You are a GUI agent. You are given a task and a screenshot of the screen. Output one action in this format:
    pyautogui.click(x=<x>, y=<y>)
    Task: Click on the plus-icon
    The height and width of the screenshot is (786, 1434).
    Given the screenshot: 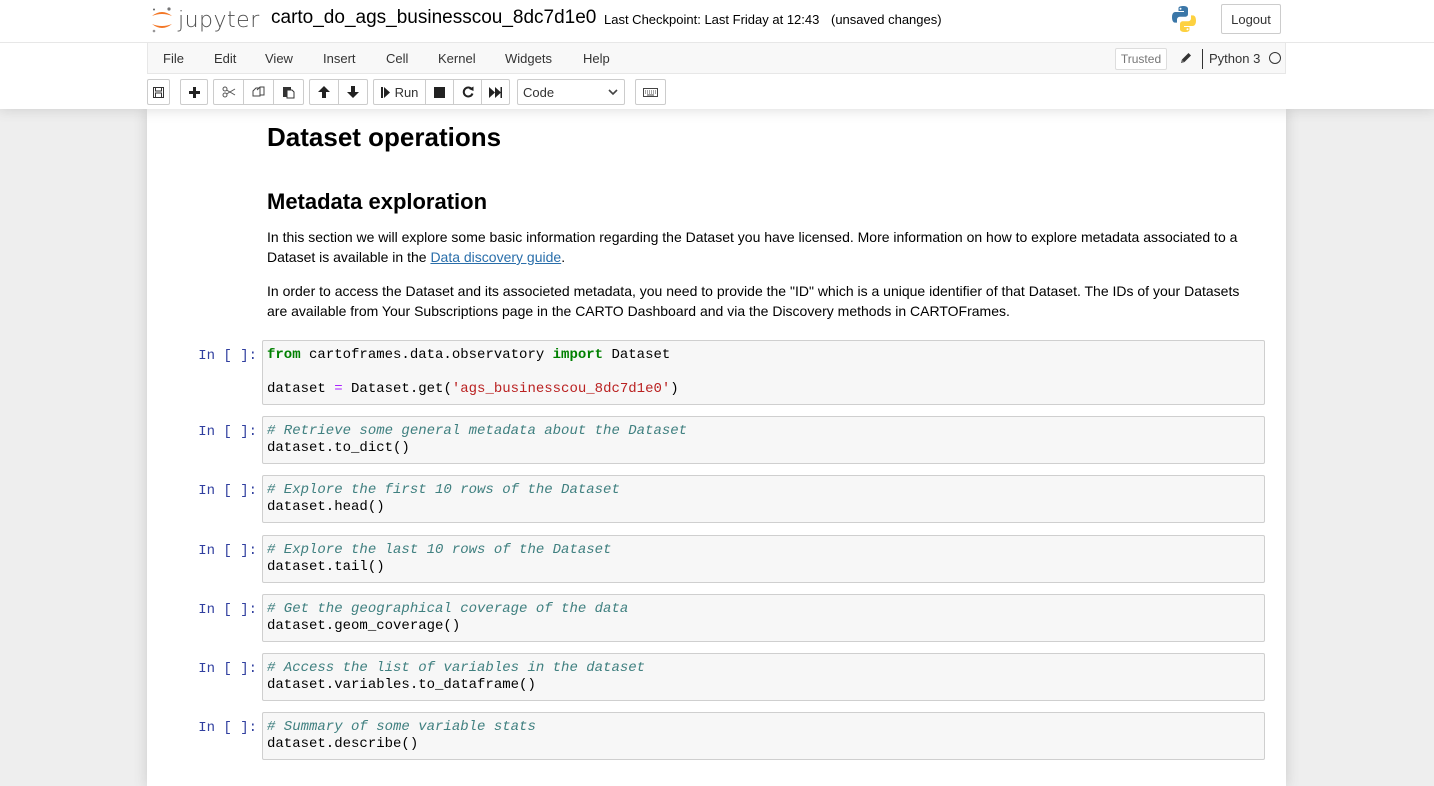 What is the action you would take?
    pyautogui.click(x=194, y=92)
    